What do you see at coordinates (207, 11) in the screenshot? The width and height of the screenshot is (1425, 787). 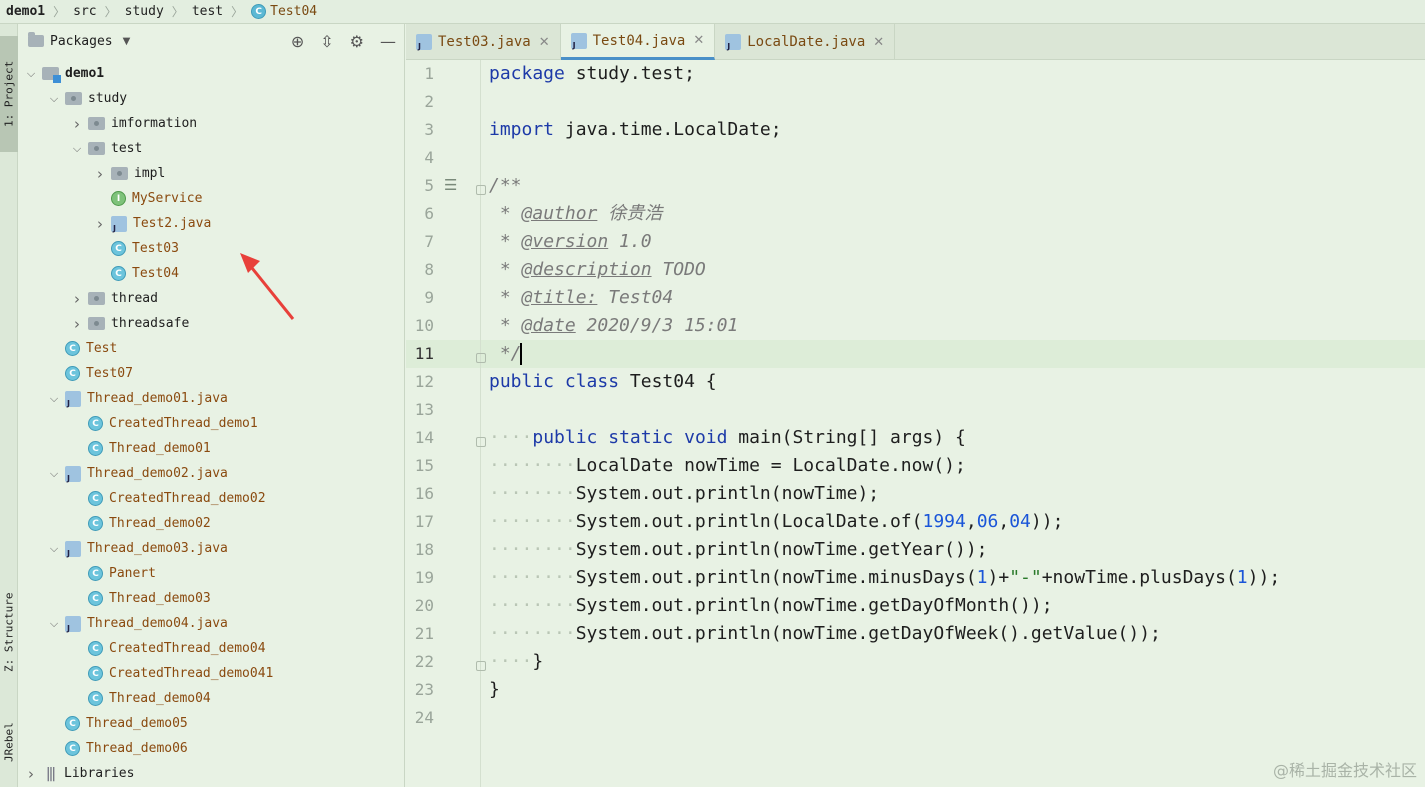 I see `breadcrumb-item-test: test` at bounding box center [207, 11].